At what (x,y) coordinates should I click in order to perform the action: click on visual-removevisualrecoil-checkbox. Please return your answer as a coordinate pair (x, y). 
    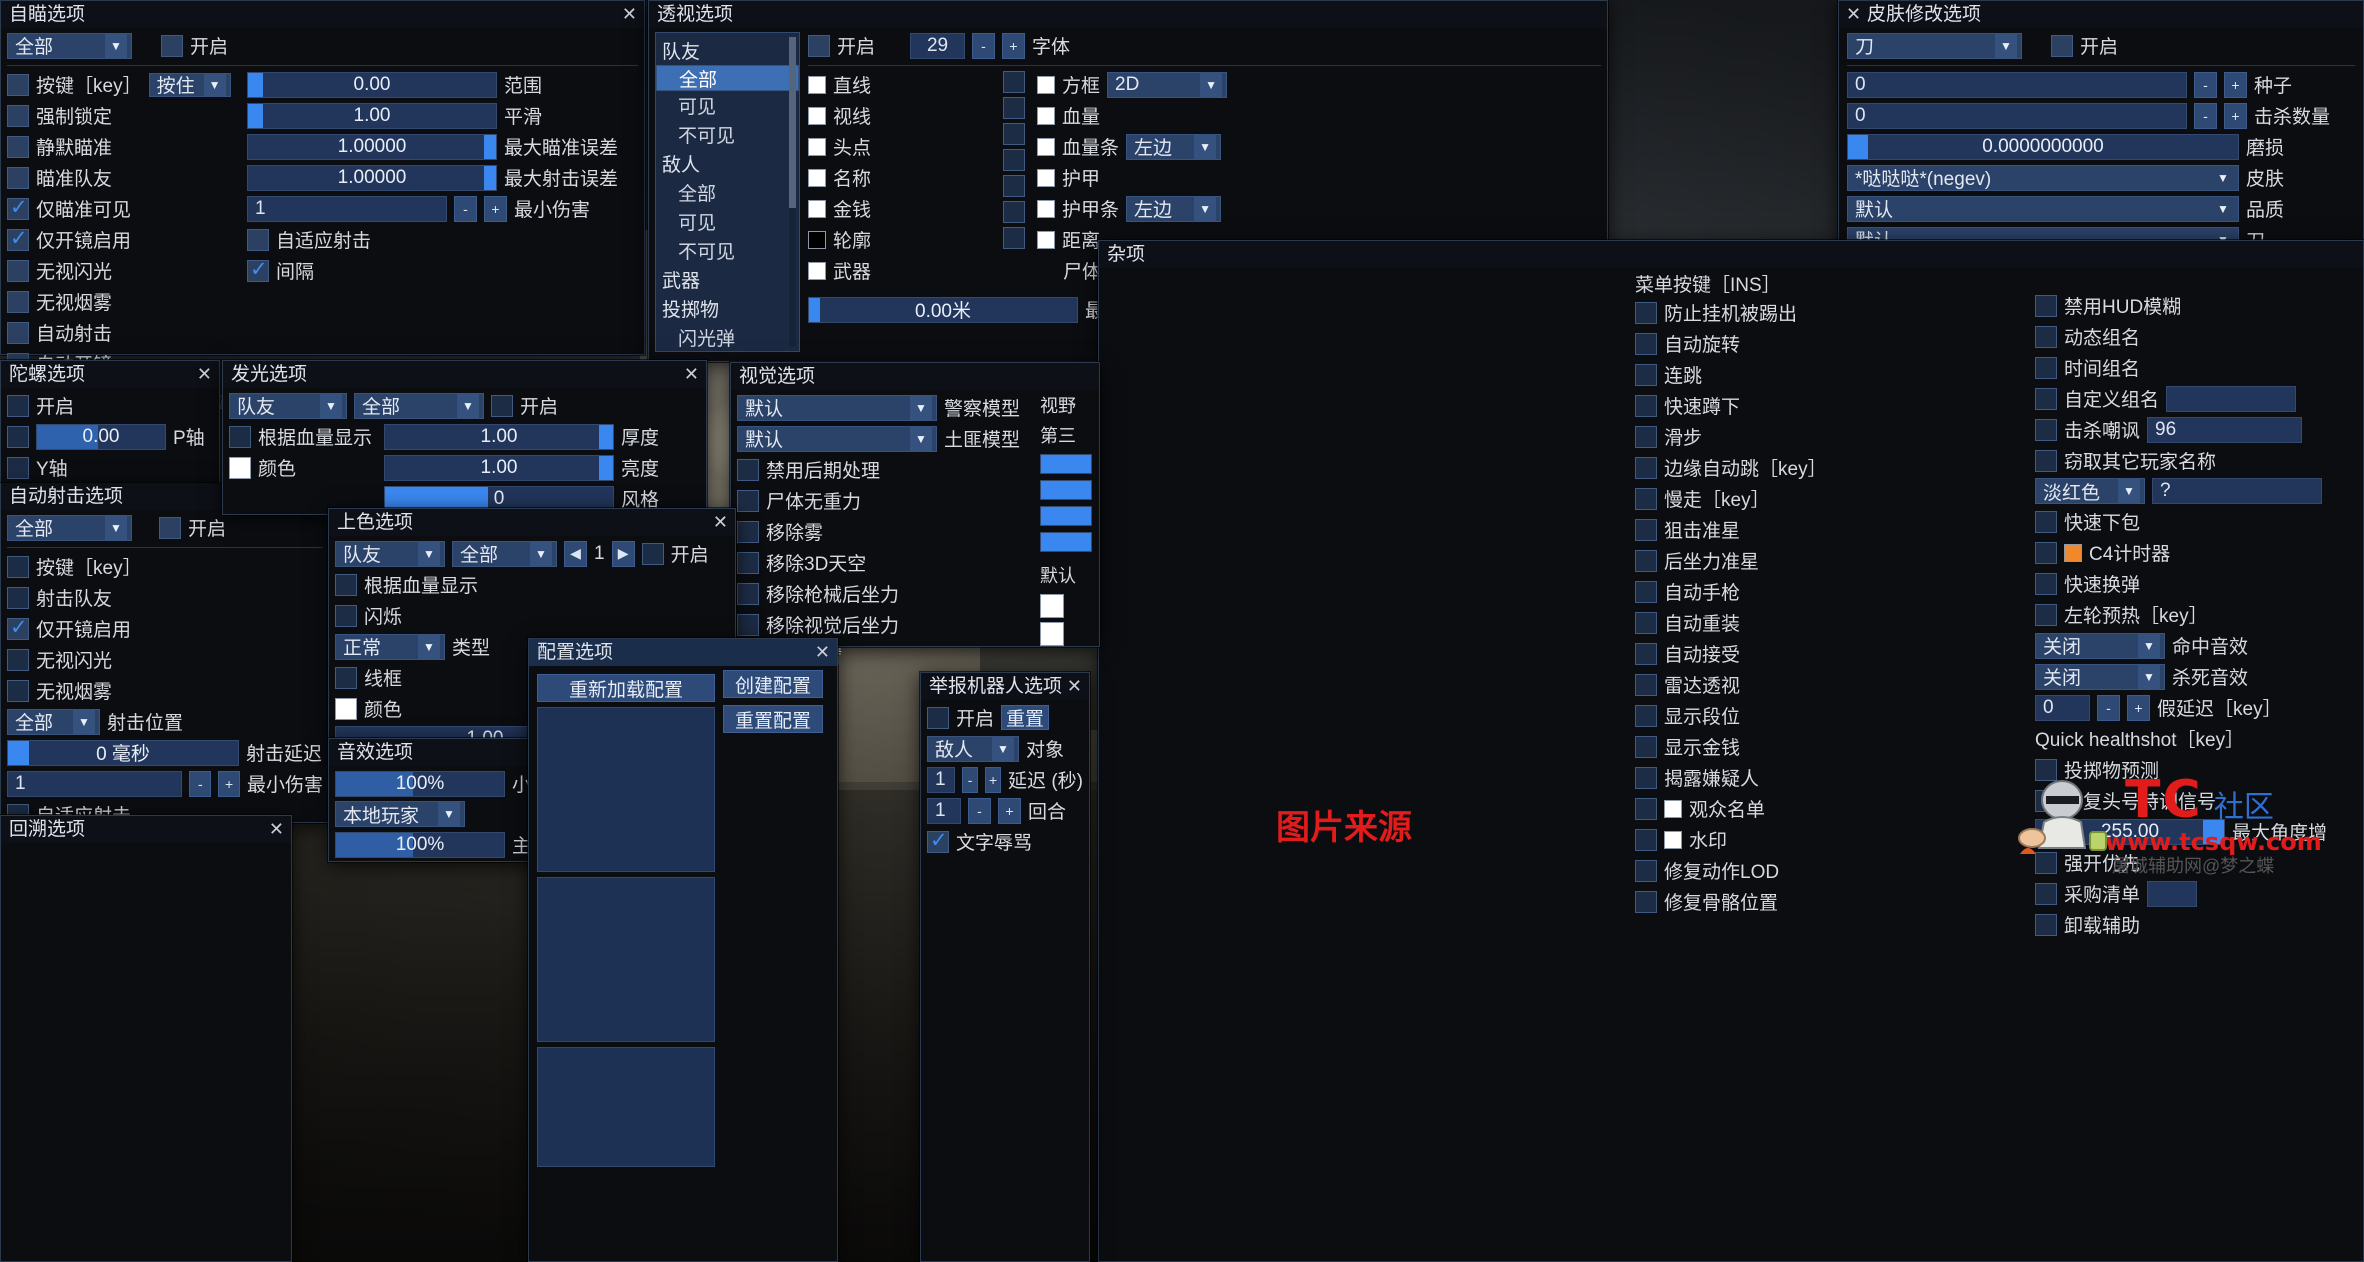
    Looking at the image, I should click on (748, 624).